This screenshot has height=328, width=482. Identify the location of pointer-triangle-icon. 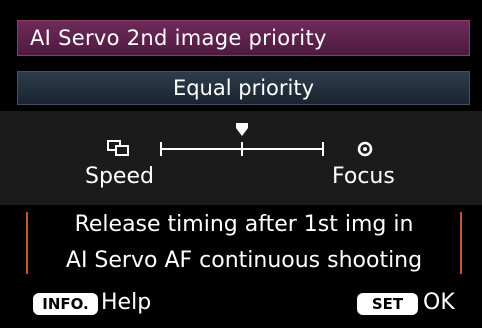
(242, 129).